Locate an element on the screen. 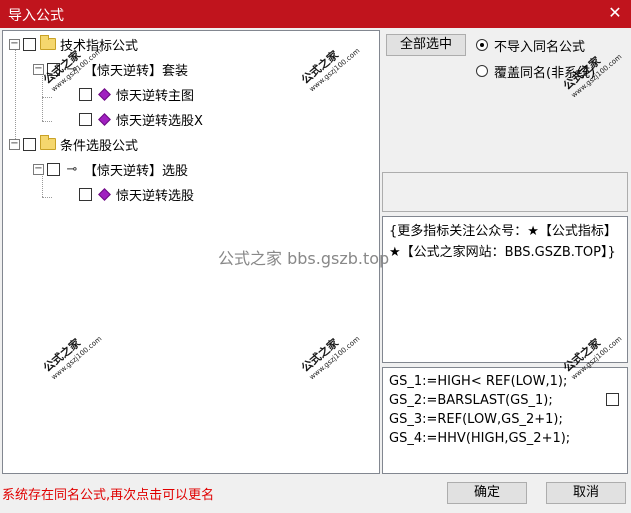  tree-item-condition-pick: − 条件选股公式 is located at coordinates (73, 144).